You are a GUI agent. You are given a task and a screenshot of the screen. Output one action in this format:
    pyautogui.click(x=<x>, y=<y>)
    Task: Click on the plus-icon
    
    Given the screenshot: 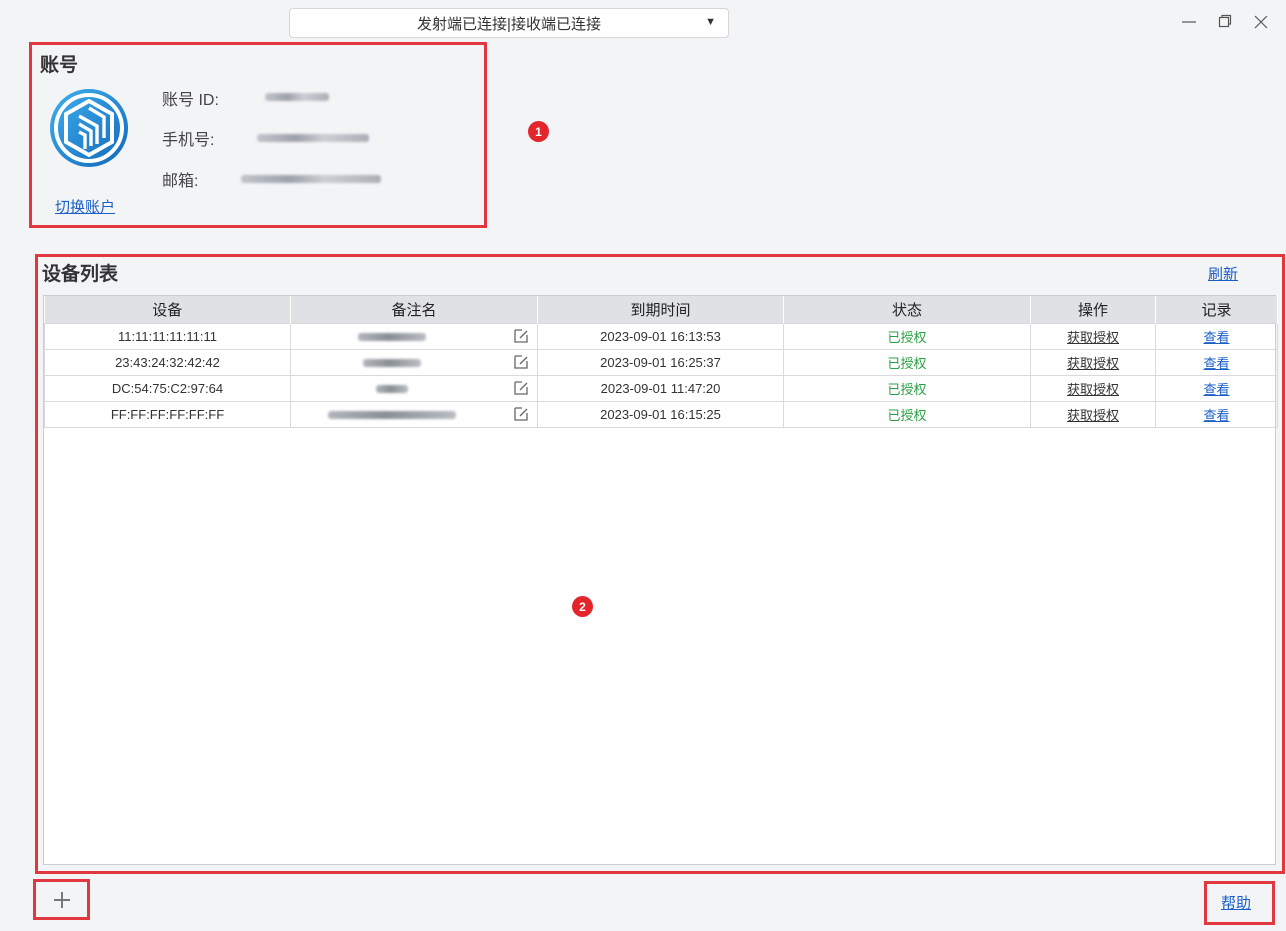 What is the action you would take?
    pyautogui.click(x=62, y=900)
    